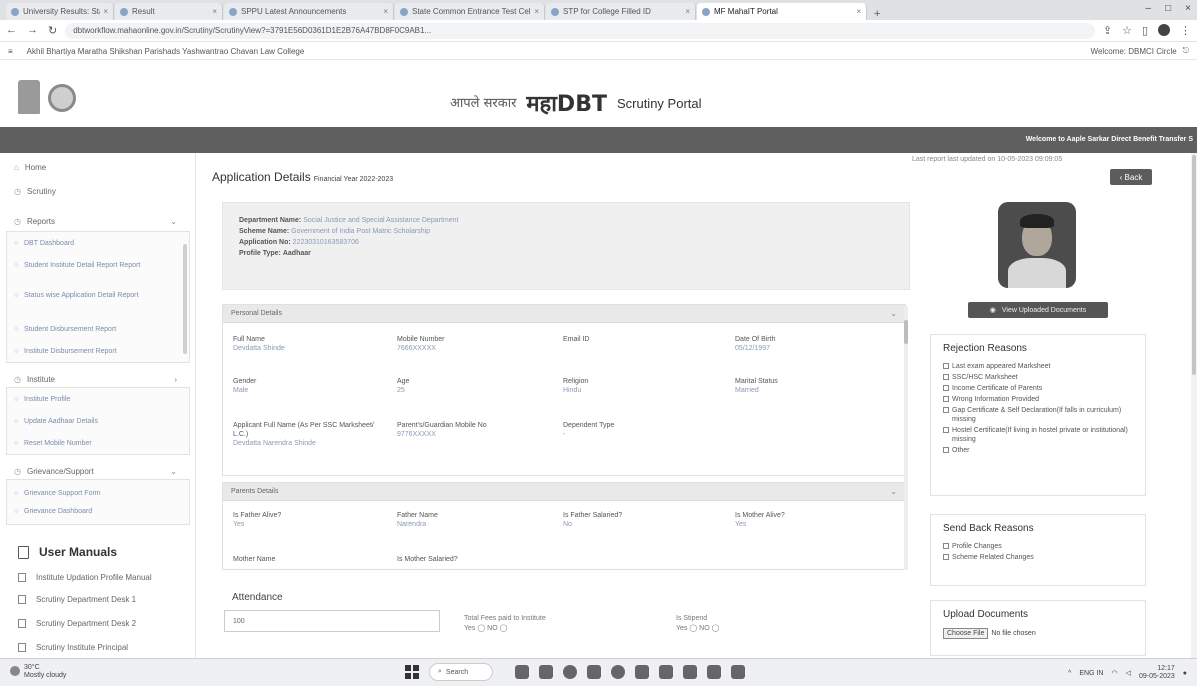 This screenshot has width=1197, height=686. What do you see at coordinates (54, 471) in the screenshot?
I see `sidebar-item-grievance: ◷ Grievance/Support` at bounding box center [54, 471].